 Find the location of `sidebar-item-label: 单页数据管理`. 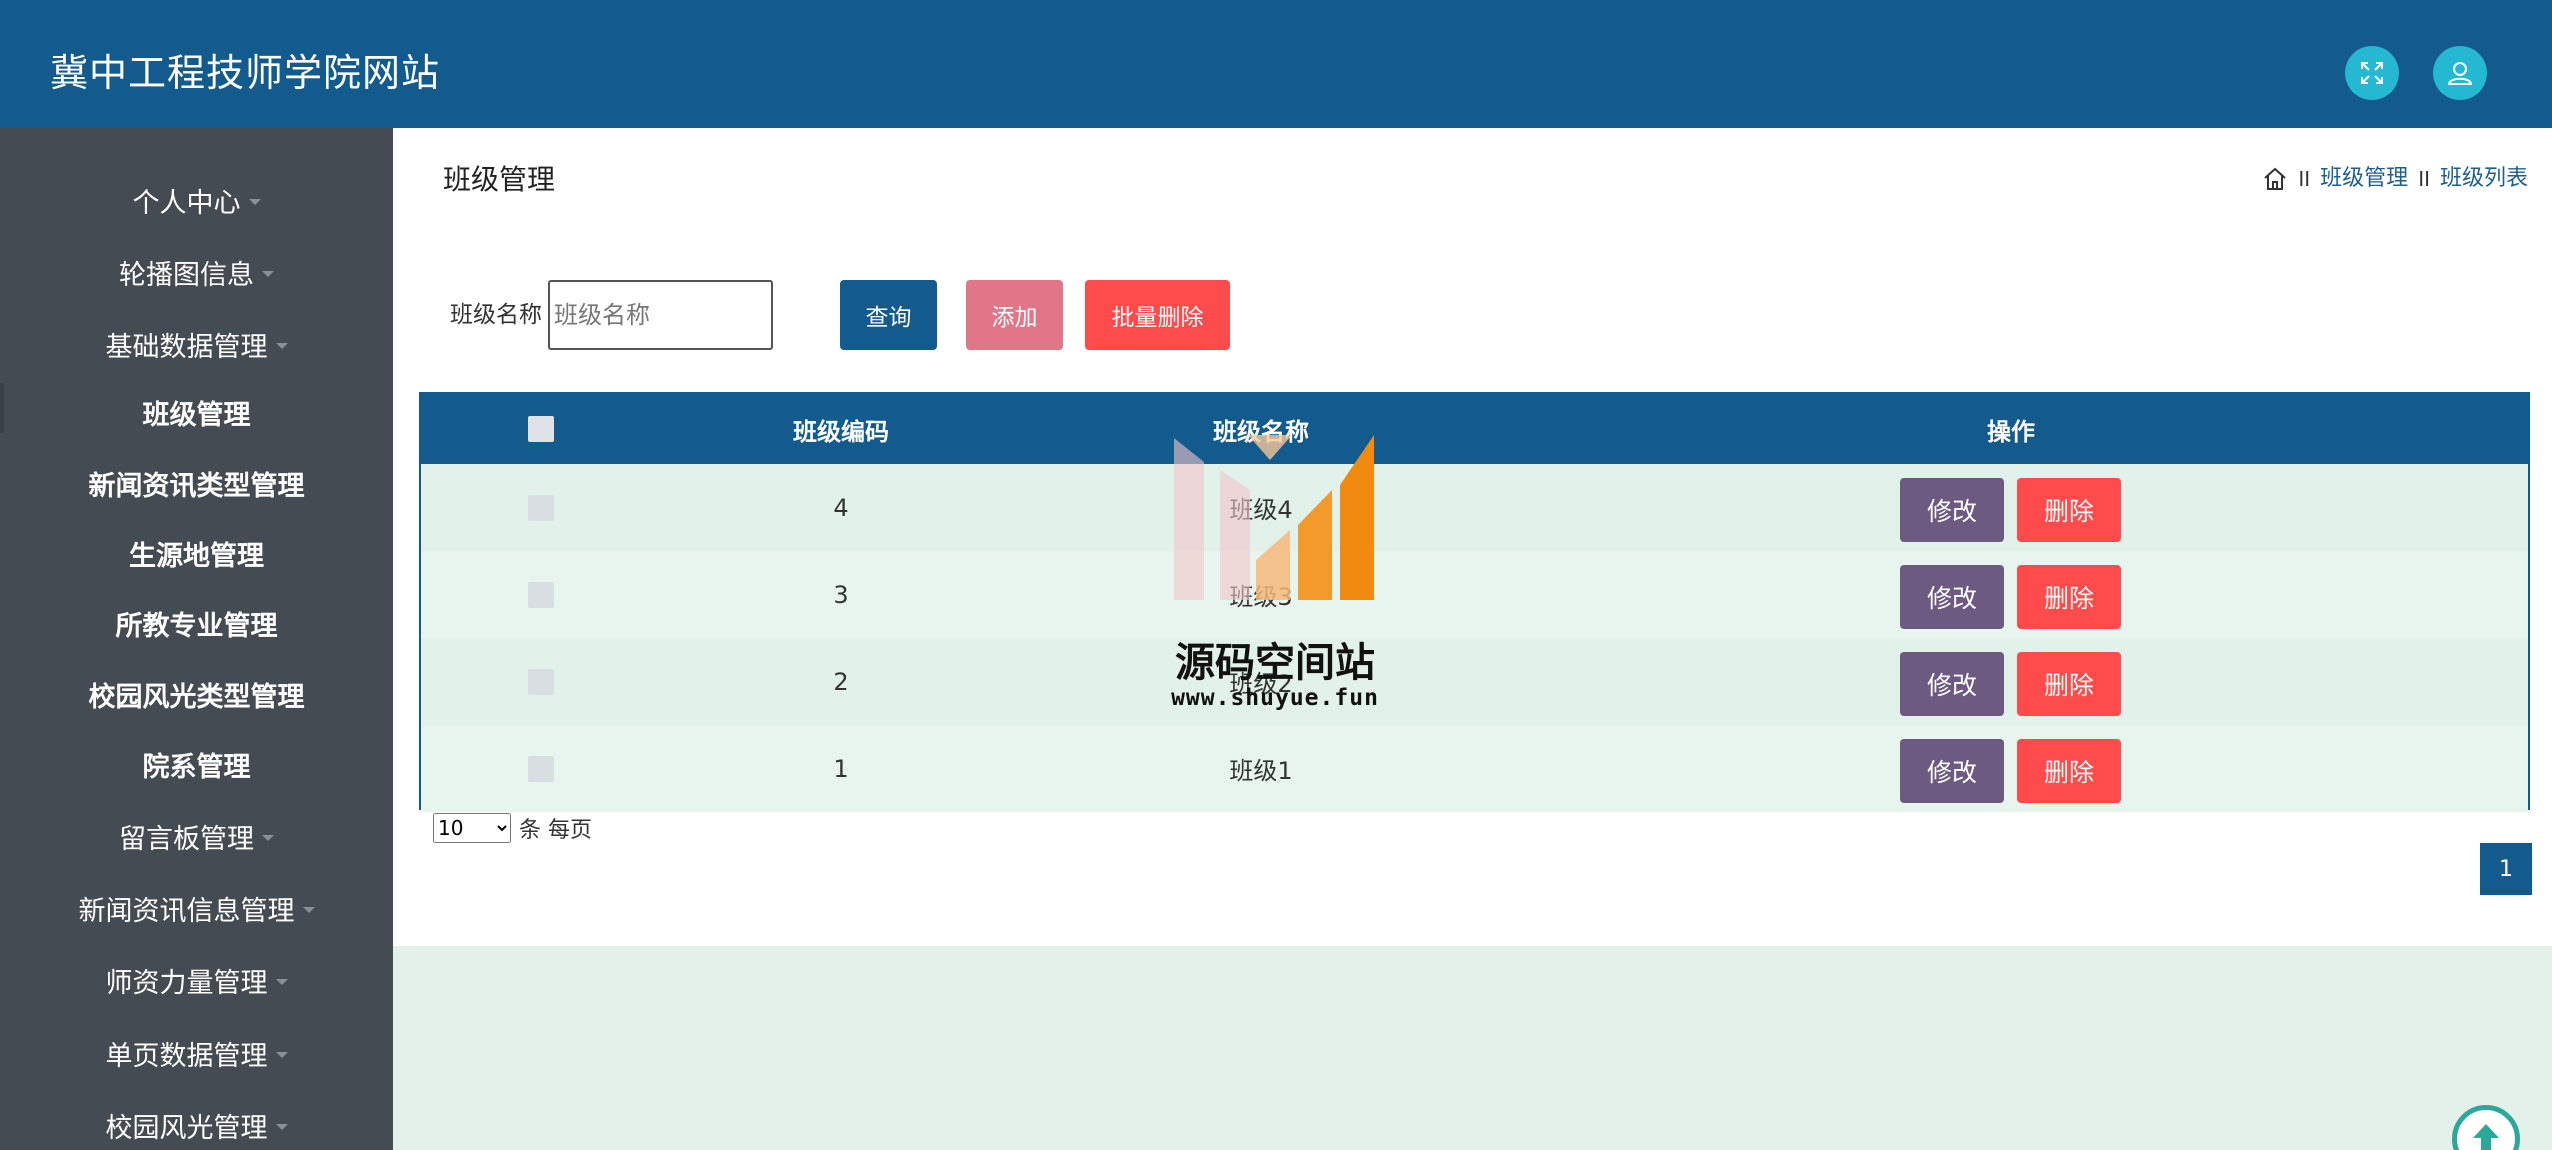

sidebar-item-label: 单页数据管理 is located at coordinates (186, 1056).